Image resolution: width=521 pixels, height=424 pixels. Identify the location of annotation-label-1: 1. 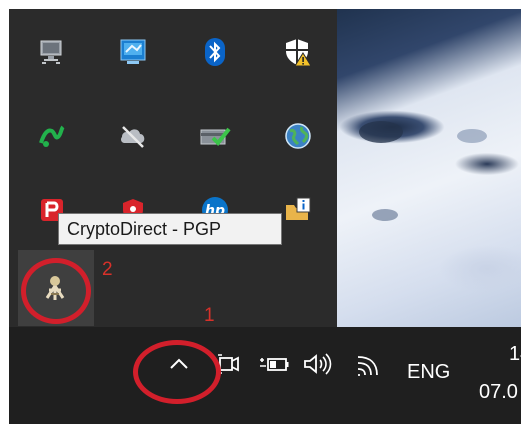
(209, 315).